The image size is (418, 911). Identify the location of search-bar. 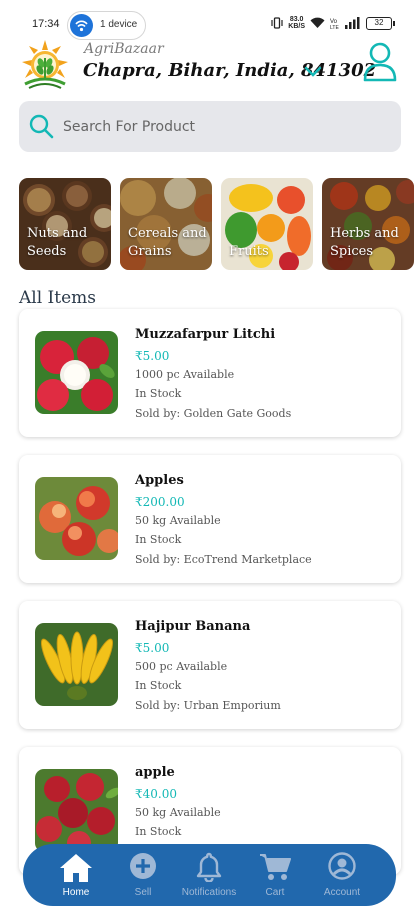
(210, 126).